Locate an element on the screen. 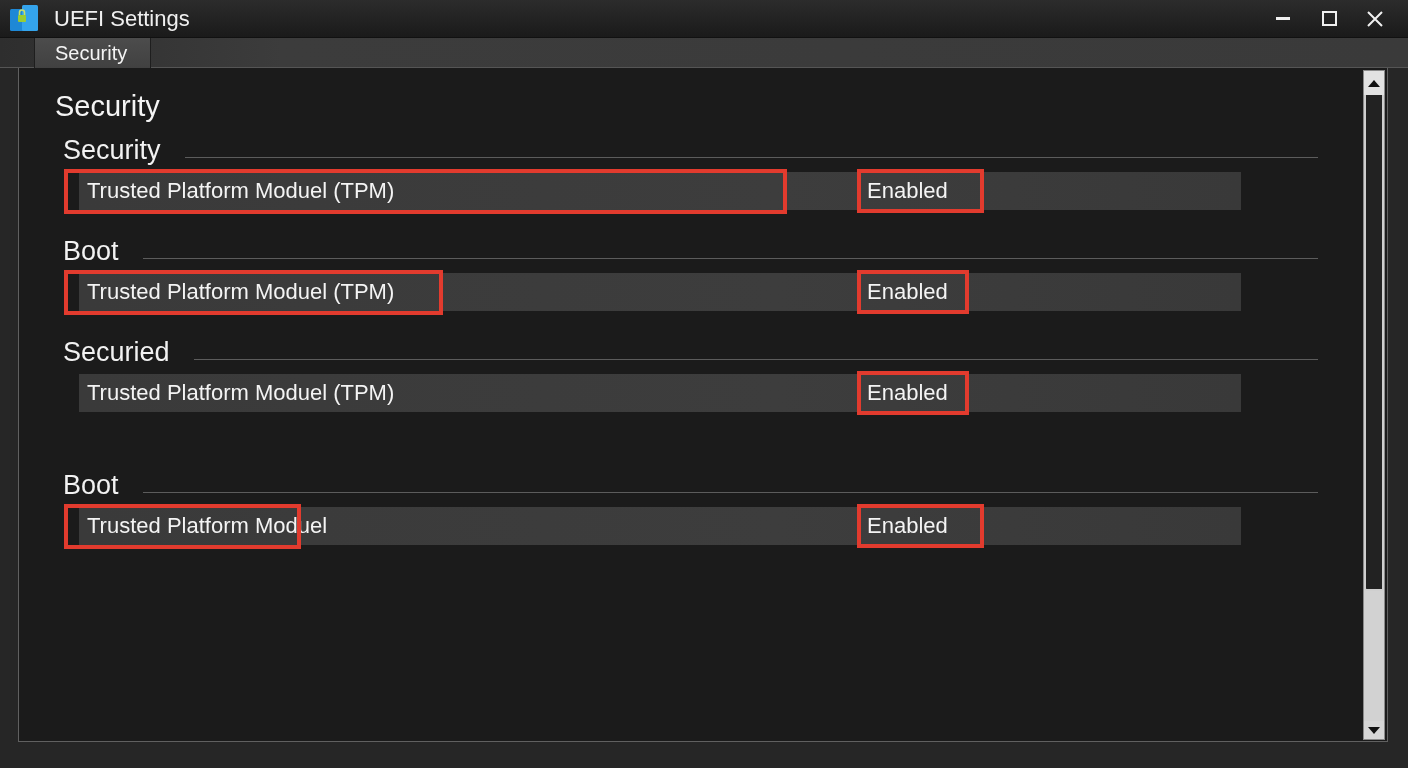 This screenshot has width=1408, height=768. scrollbar-thumb is located at coordinates (1374, 343).